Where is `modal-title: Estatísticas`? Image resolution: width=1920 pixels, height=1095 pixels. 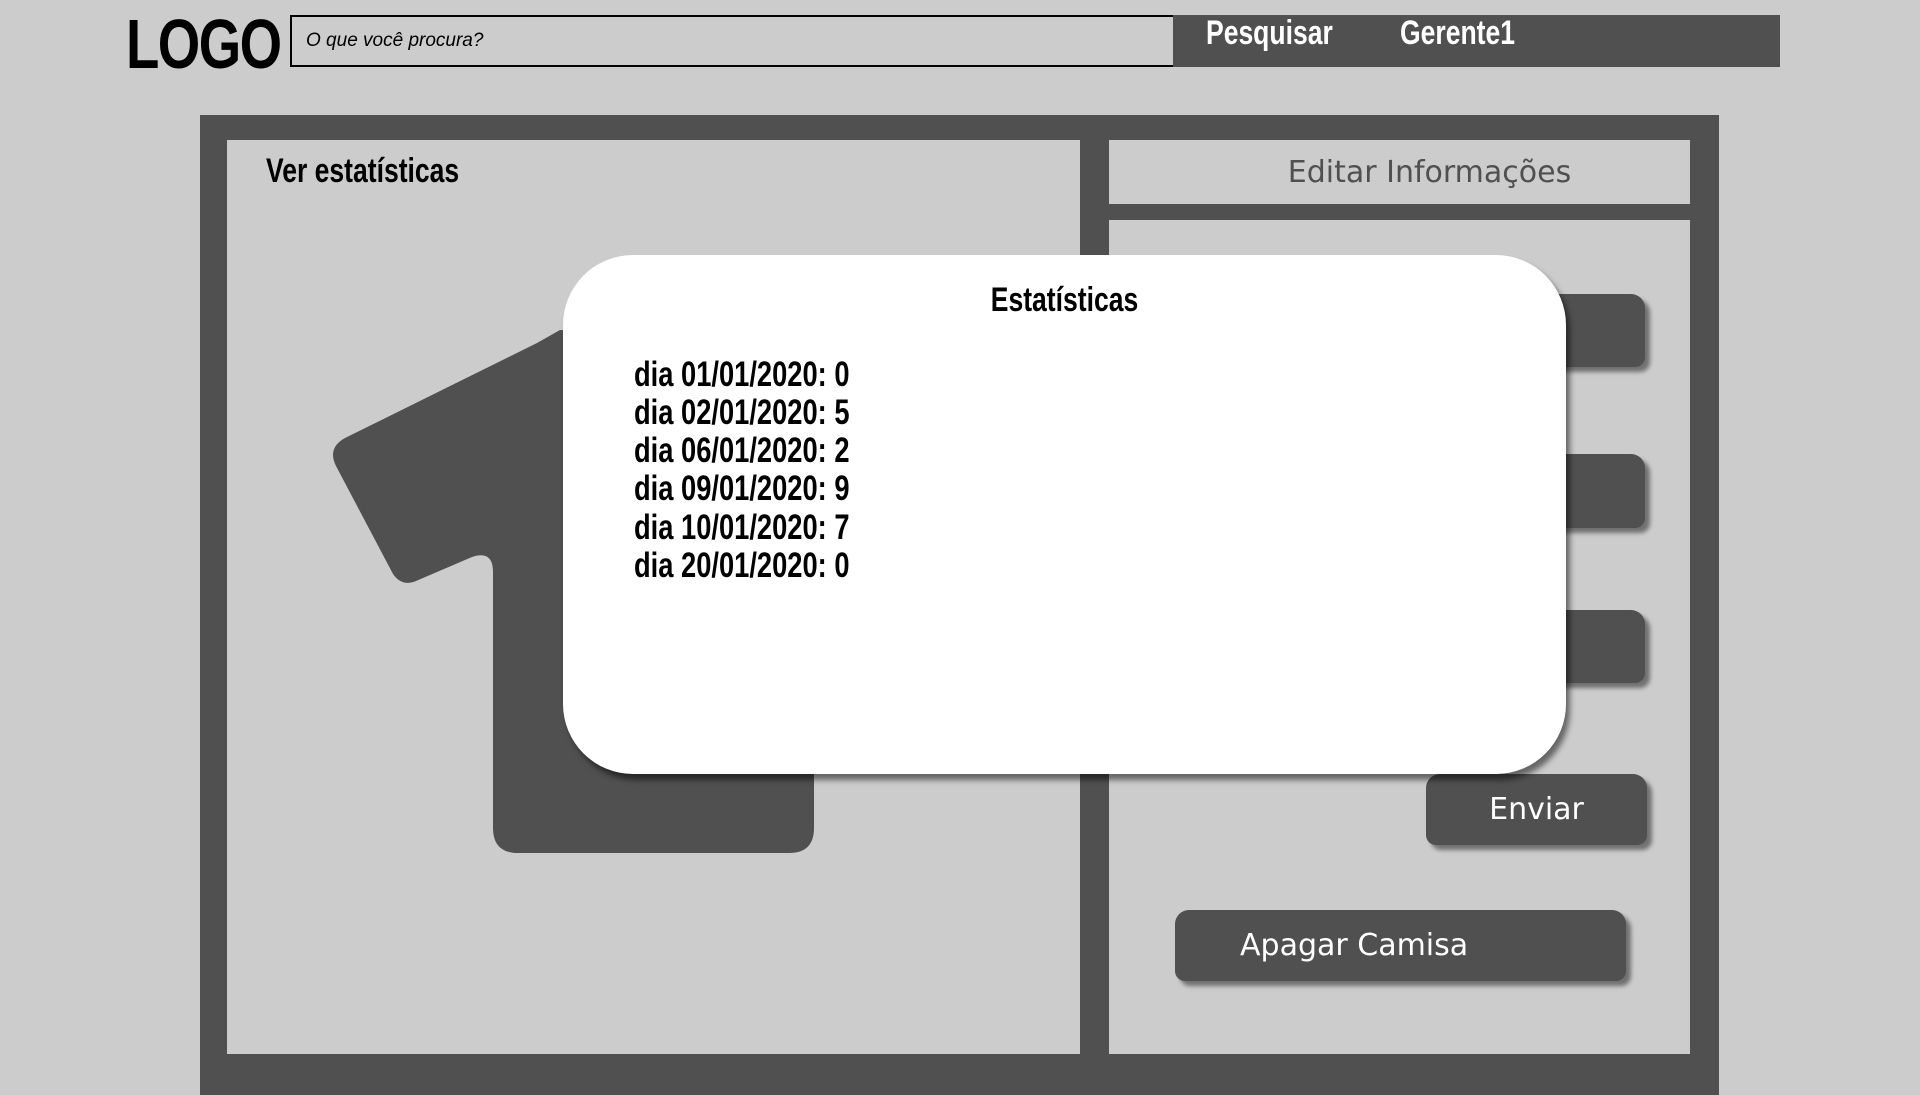 modal-title: Estatísticas is located at coordinates (1064, 300).